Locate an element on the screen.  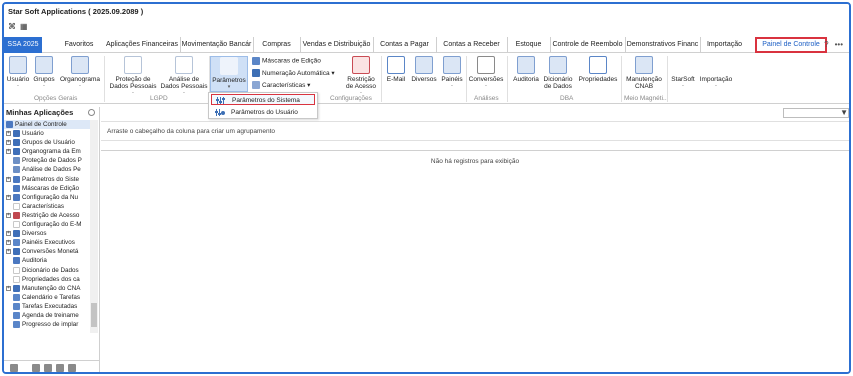
paineis-button: Painéis - is located at coordinates (452, 73).